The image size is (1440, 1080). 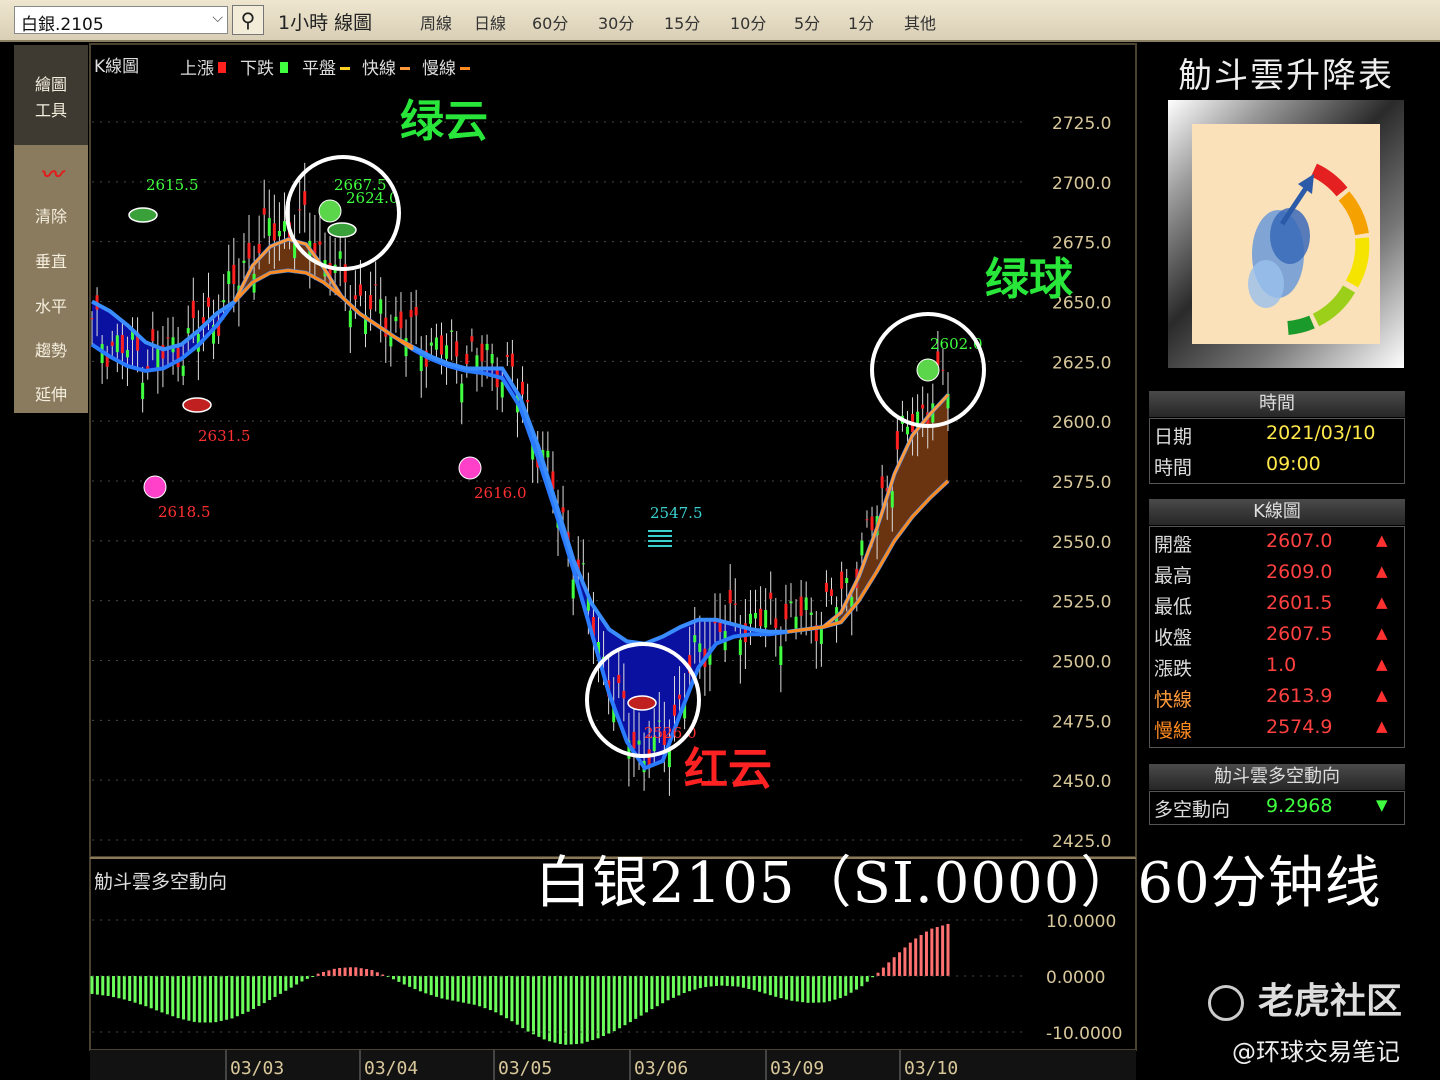 I want to click on legend-up-label: 上漲, so click(x=197, y=69).